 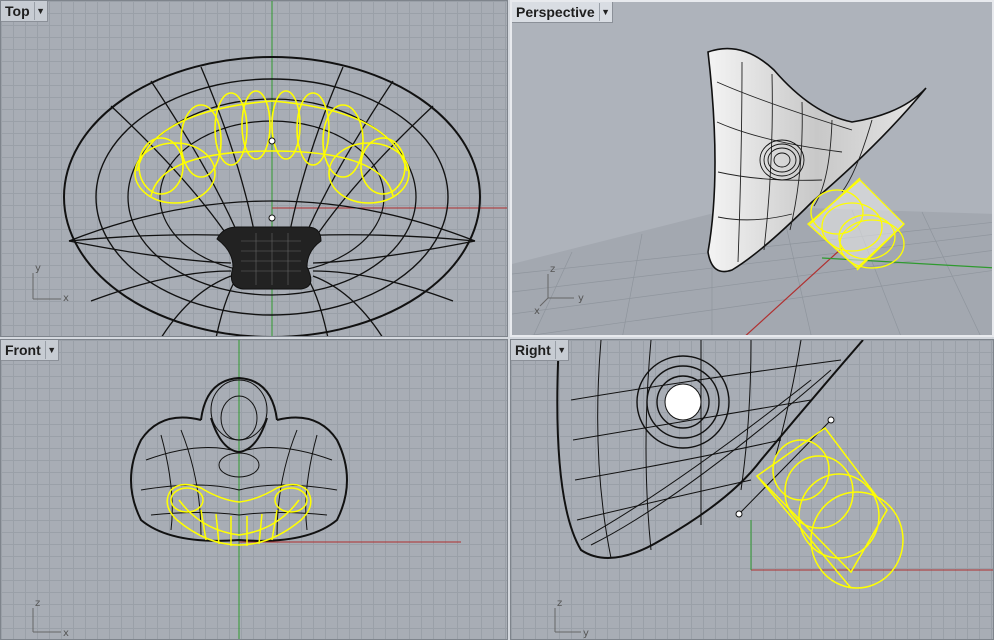 I want to click on viewport-title-front: Front, so click(x=23, y=350).